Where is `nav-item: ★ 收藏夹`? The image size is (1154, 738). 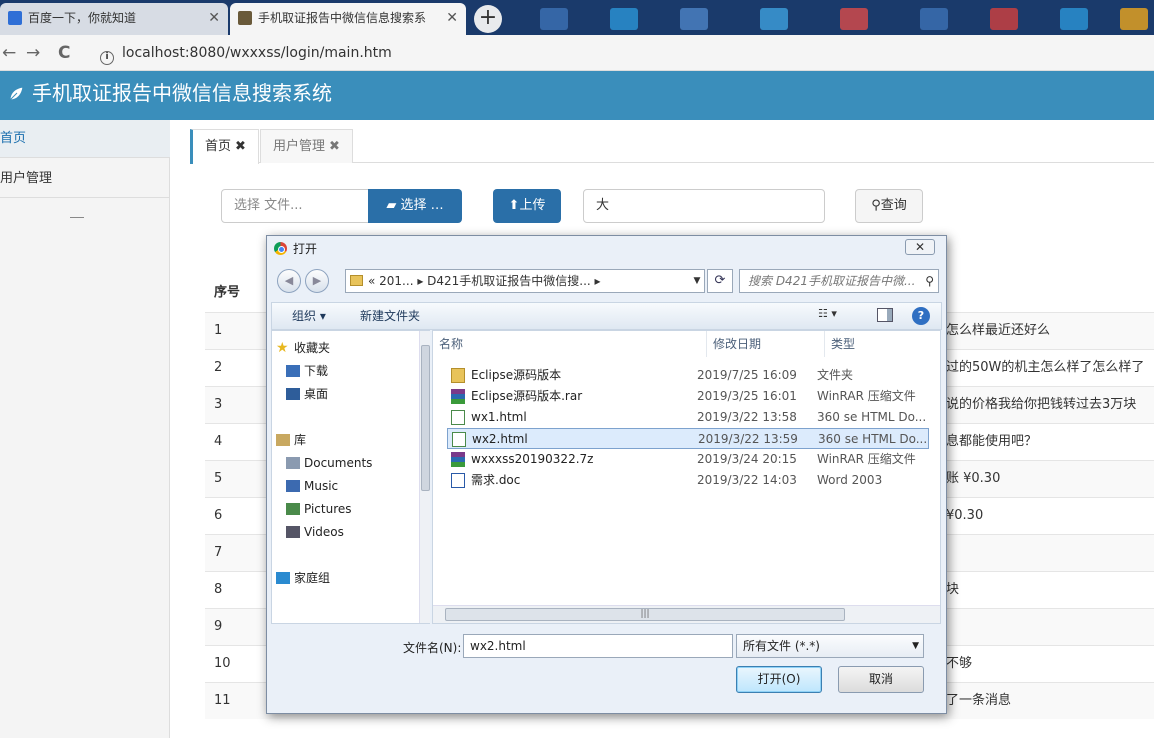
nav-item: ★ 收藏夹 is located at coordinates (342, 348).